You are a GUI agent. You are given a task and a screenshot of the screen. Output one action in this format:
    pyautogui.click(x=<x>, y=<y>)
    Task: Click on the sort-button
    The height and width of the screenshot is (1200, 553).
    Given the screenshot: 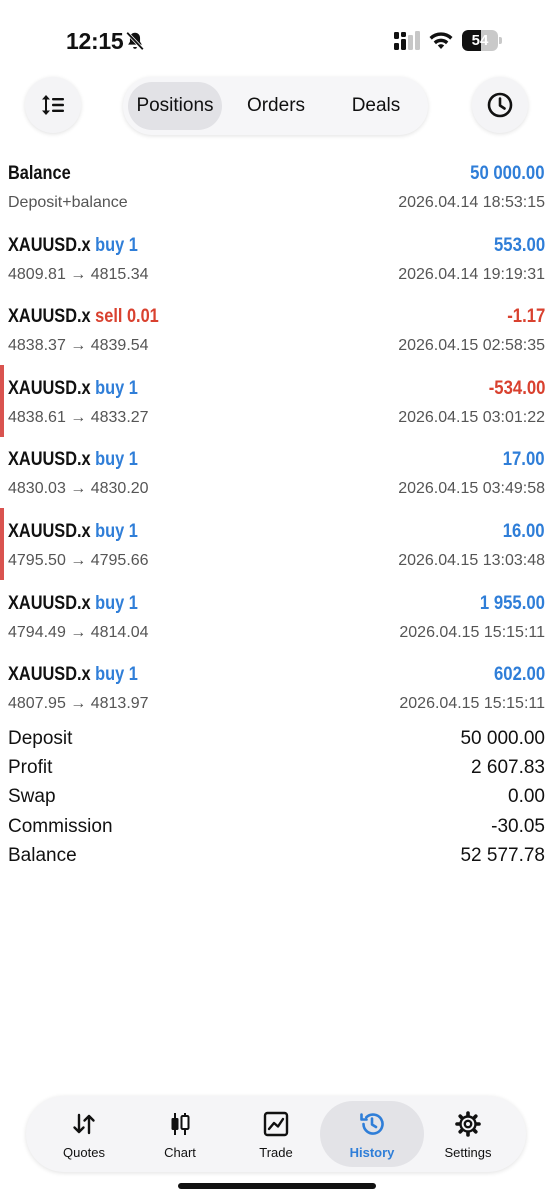 What is the action you would take?
    pyautogui.click(x=53, y=105)
    